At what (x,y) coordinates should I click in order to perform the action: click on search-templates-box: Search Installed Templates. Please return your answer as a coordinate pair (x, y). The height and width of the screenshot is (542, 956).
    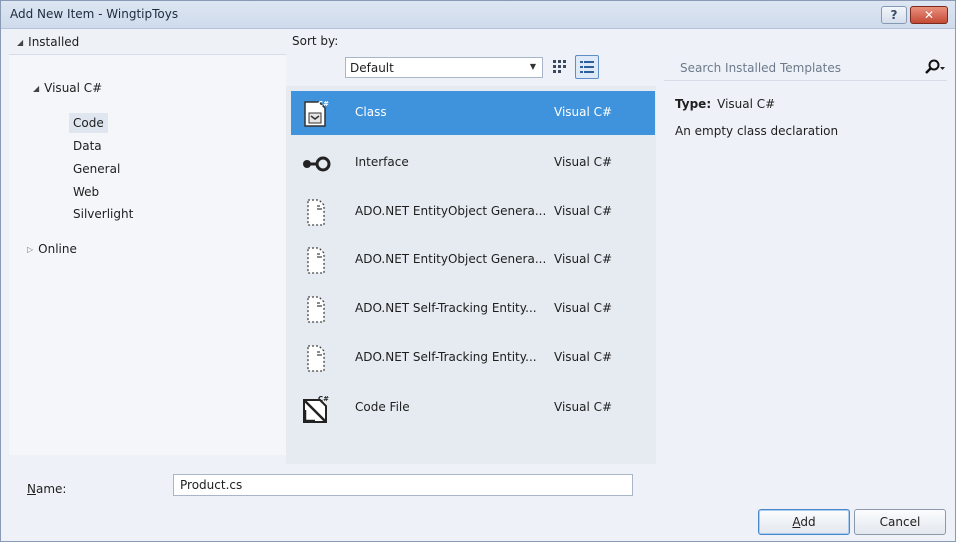
    Looking at the image, I should click on (805, 68).